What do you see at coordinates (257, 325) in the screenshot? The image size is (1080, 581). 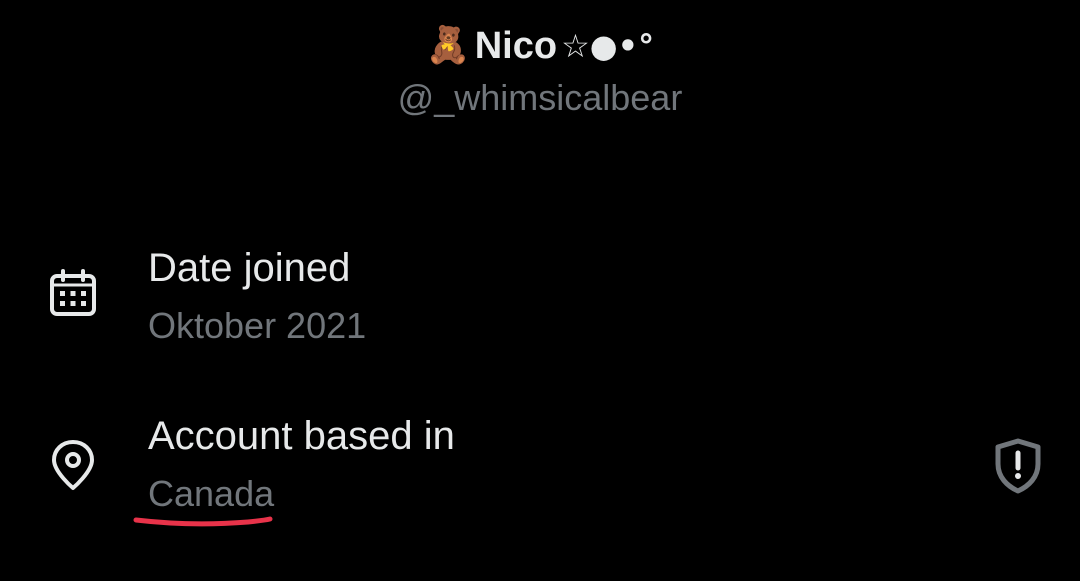 I see `date-joined-value: Oktober 2021` at bounding box center [257, 325].